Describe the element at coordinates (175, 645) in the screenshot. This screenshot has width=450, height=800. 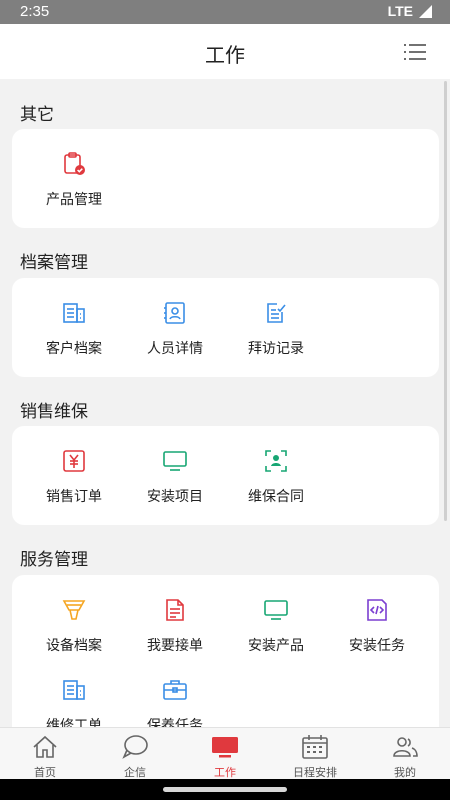
I see `item-label: 我要接单` at that location.